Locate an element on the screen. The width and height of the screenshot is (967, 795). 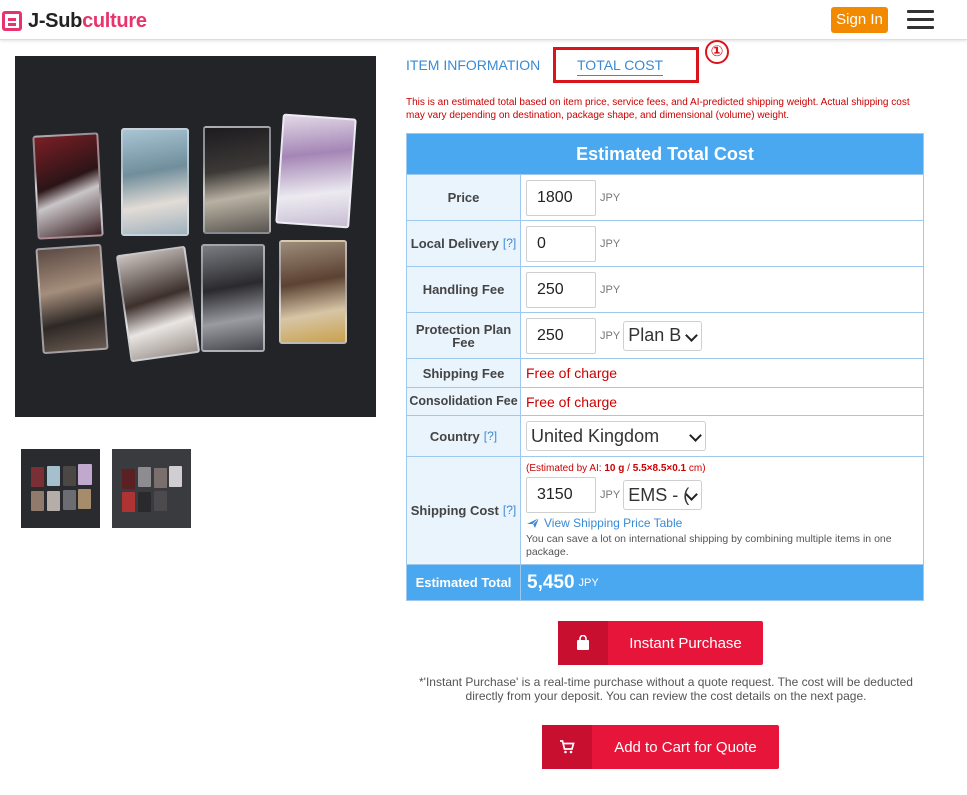
tab-total-cost: TOTAL COST is located at coordinates (620, 66).